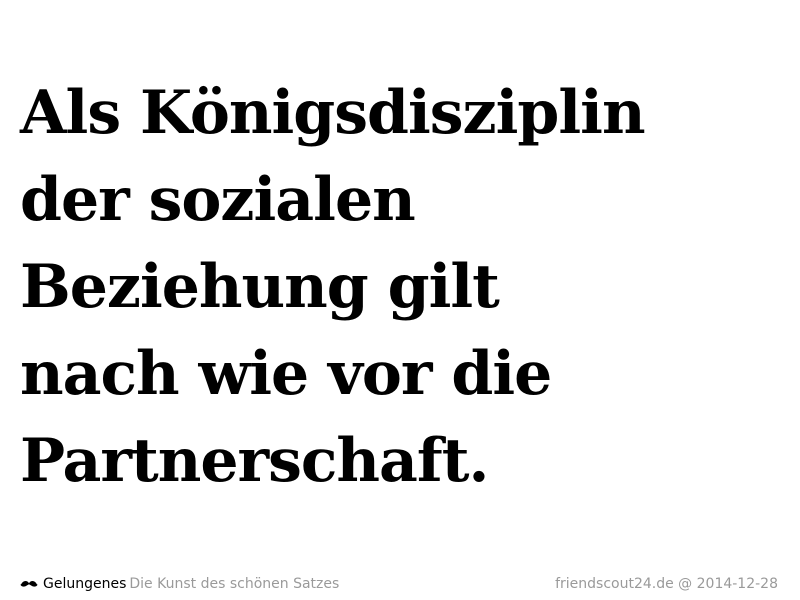  Describe the element at coordinates (260, 287) in the screenshot. I see `quote-line-3: Beziehung gilt` at that location.